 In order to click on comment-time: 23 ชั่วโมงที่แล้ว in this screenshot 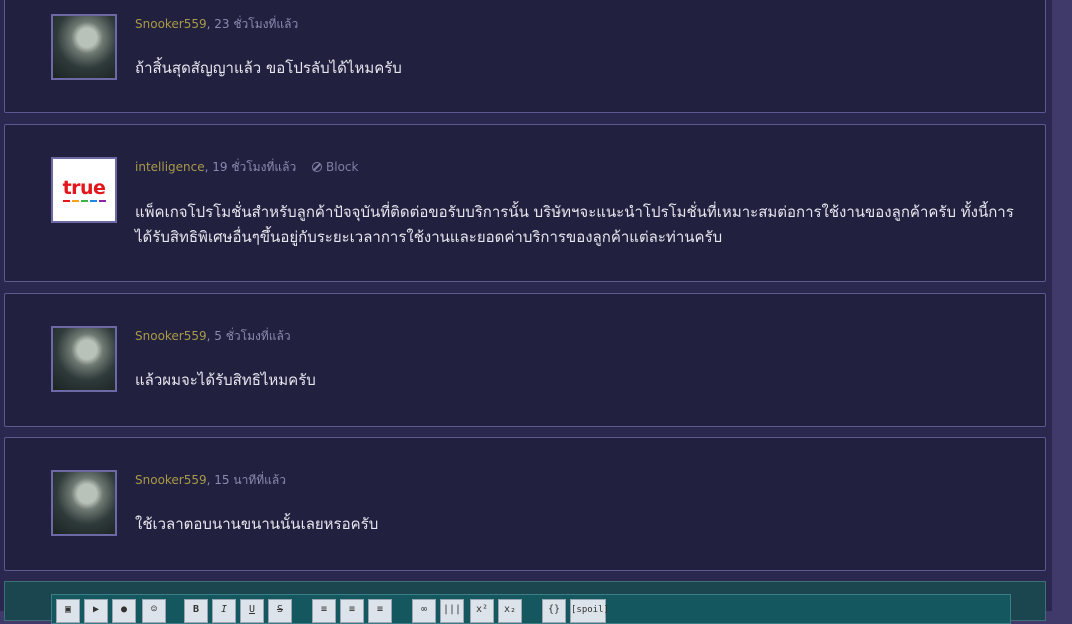, I will do `click(256, 24)`.